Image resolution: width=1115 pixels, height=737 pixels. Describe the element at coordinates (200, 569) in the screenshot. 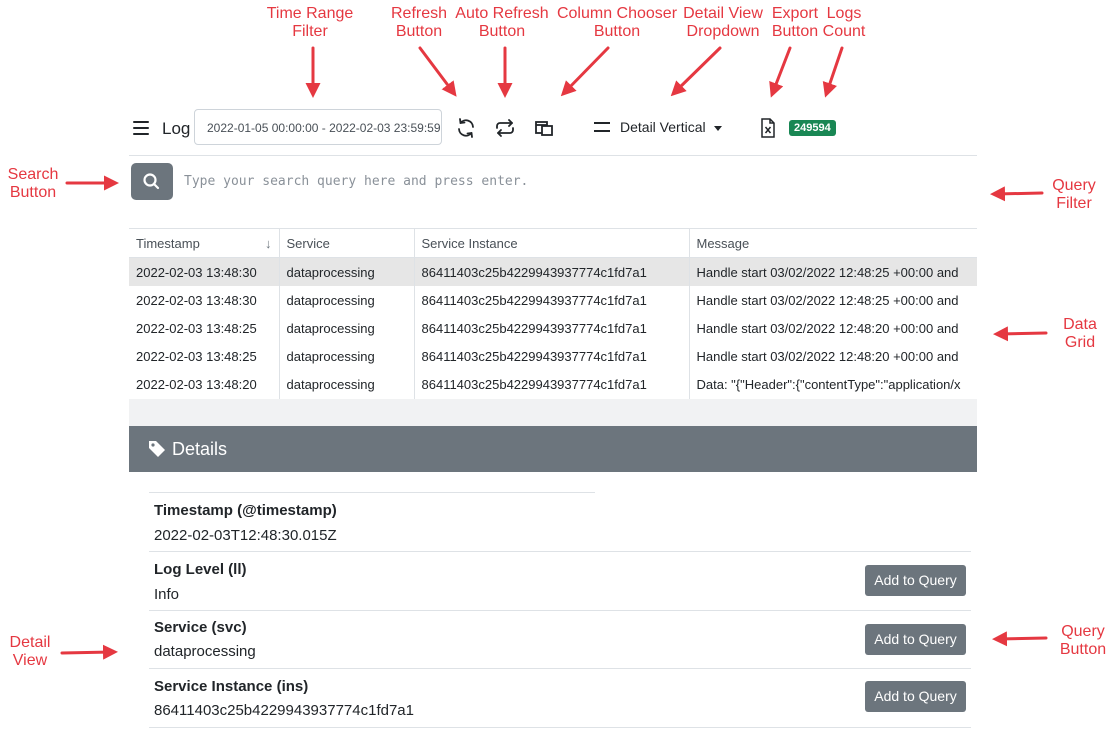

I see `field-name: Log Level (ll)` at that location.